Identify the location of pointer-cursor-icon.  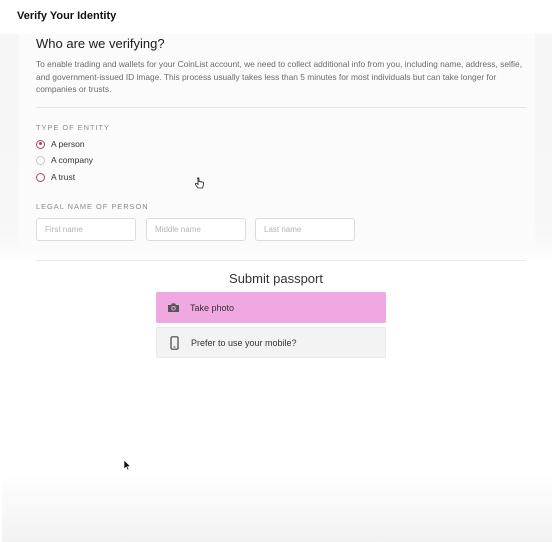
(199, 184).